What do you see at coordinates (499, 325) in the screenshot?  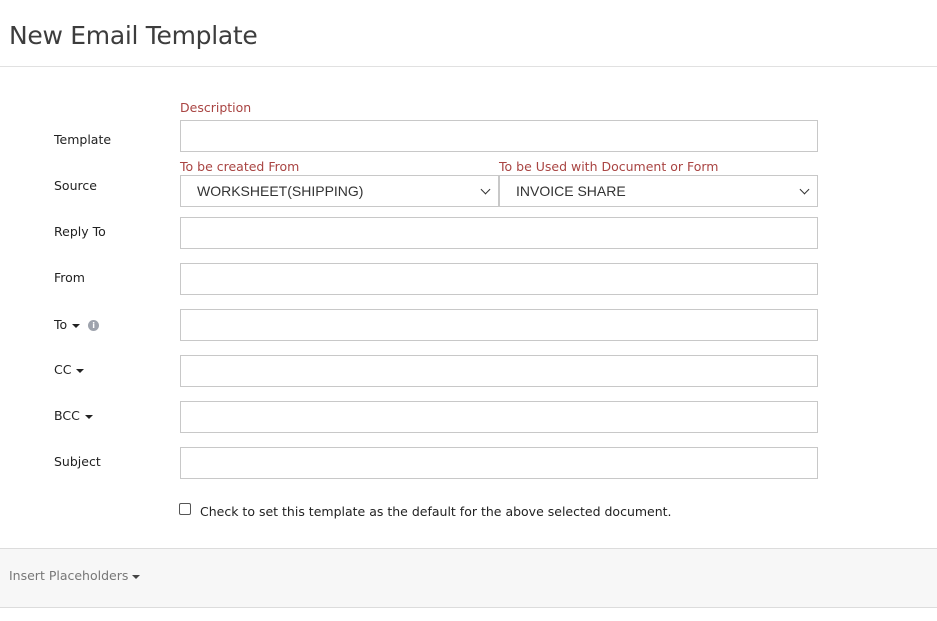 I see `to-input` at bounding box center [499, 325].